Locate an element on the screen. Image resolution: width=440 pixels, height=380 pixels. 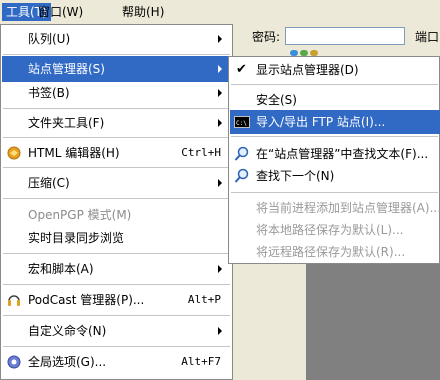
menu-item-label: 压缩(C) is located at coordinates (49, 183).